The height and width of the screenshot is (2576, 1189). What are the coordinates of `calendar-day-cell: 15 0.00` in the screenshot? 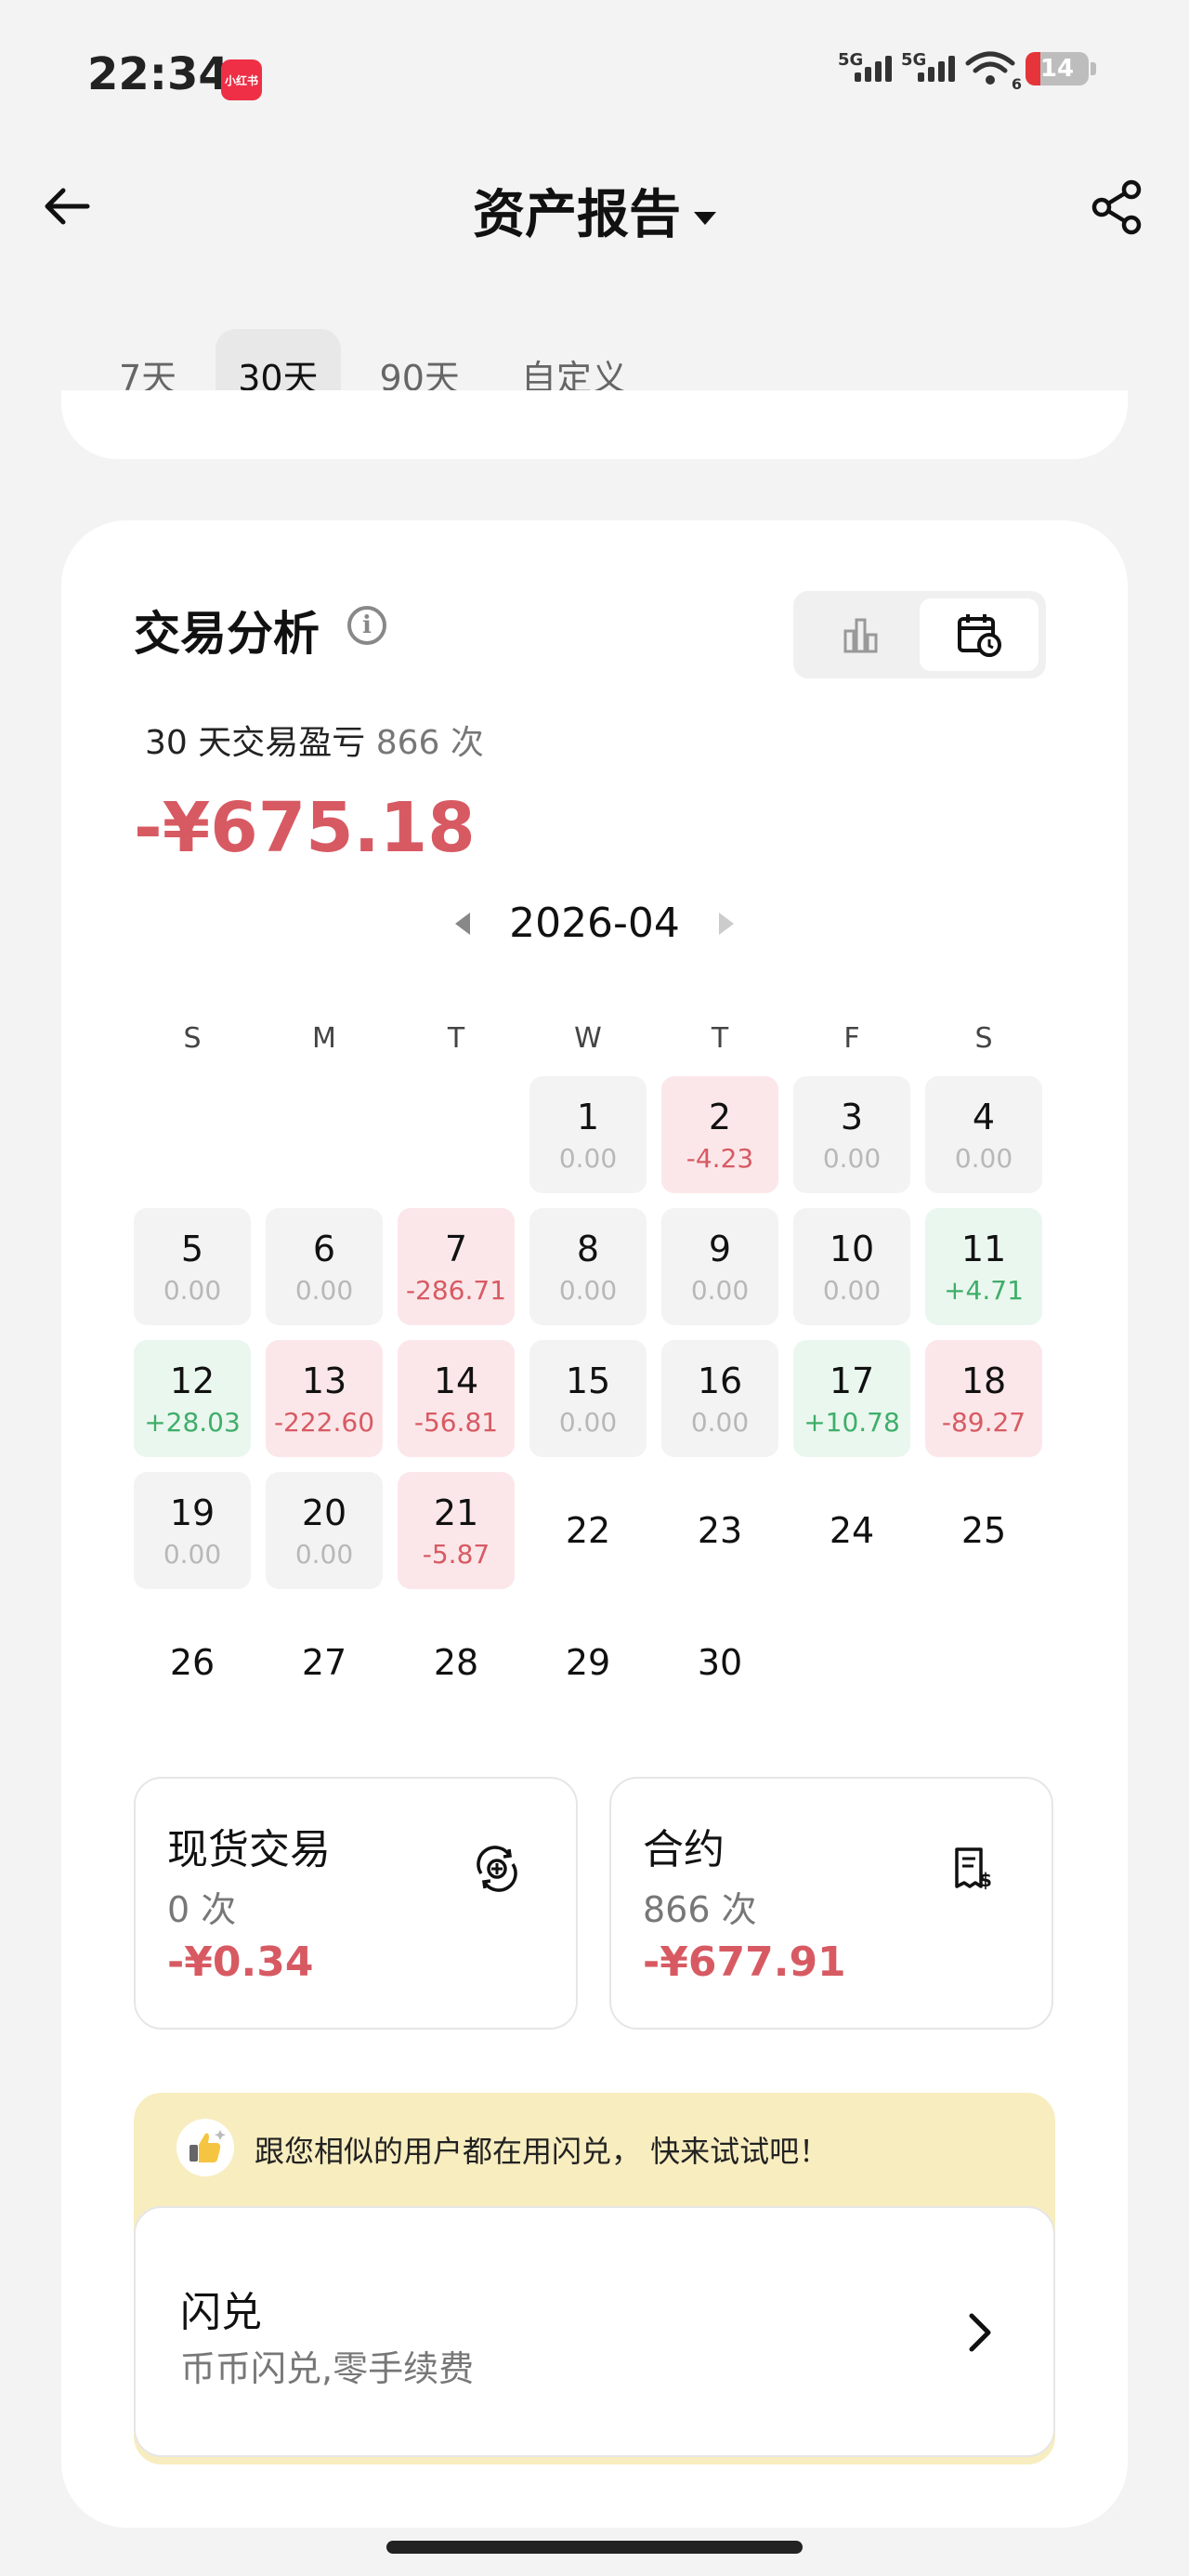 It's located at (588, 1398).